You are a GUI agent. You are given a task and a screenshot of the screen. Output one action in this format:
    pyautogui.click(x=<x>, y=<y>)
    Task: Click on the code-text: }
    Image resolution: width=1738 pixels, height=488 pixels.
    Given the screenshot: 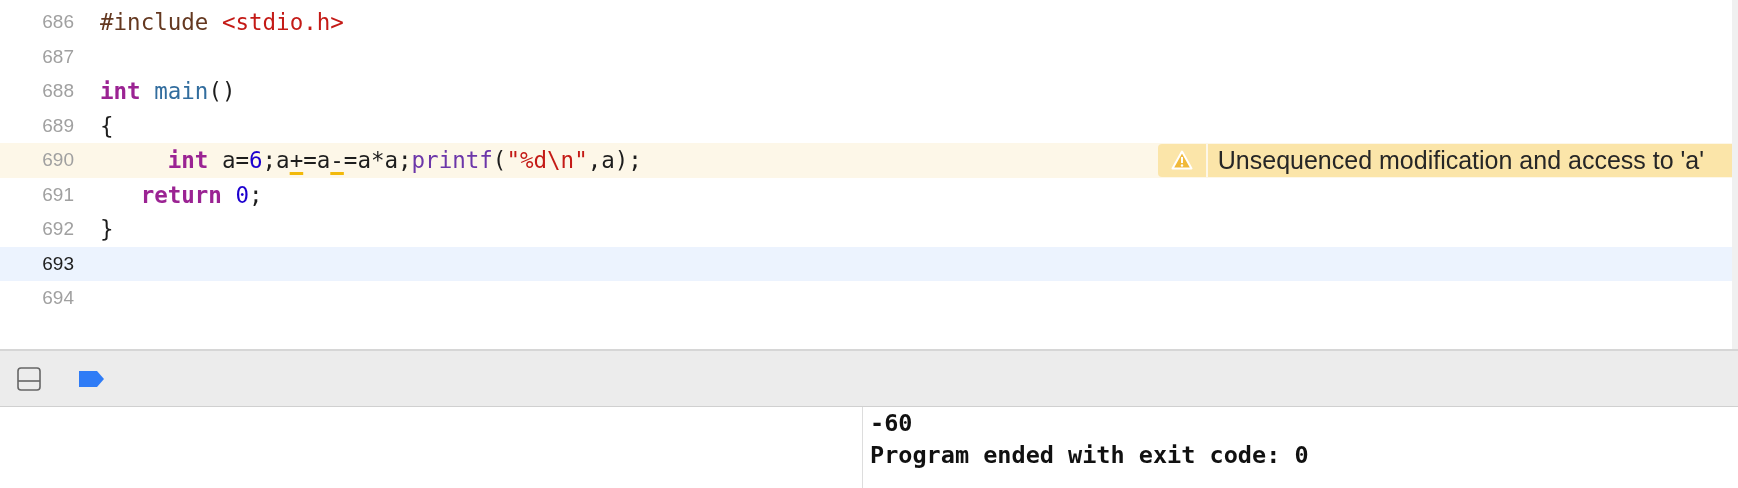 What is the action you would take?
    pyautogui.click(x=107, y=229)
    